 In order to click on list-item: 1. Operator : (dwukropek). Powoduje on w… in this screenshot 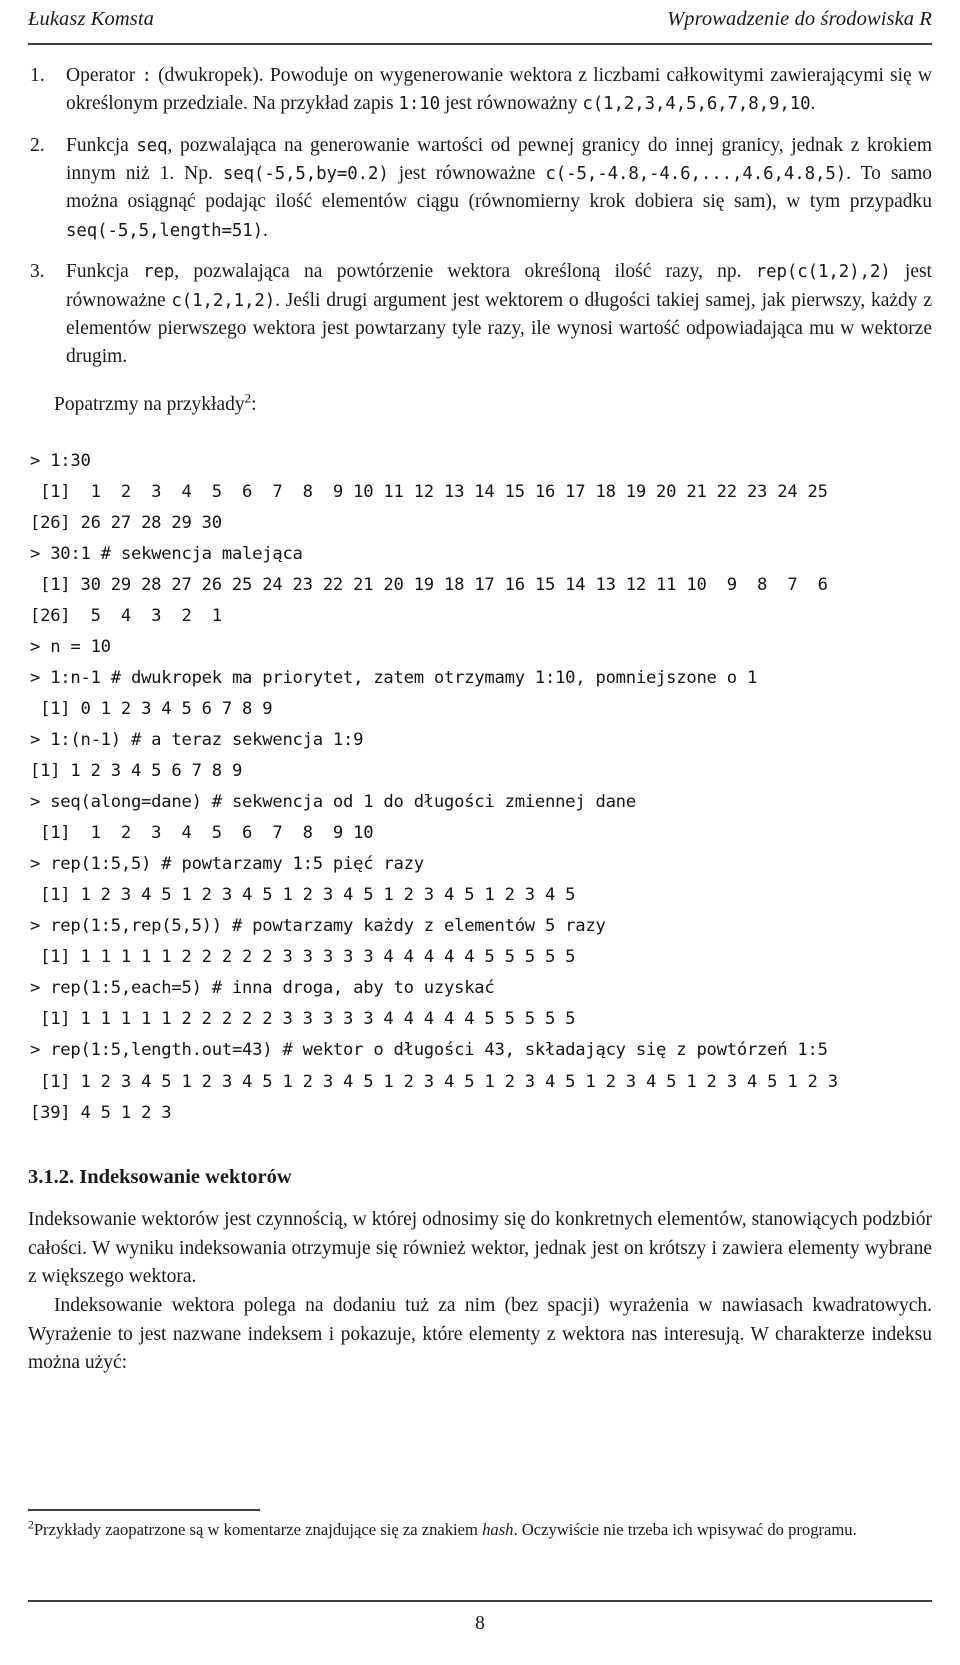, I will do `click(480, 90)`.